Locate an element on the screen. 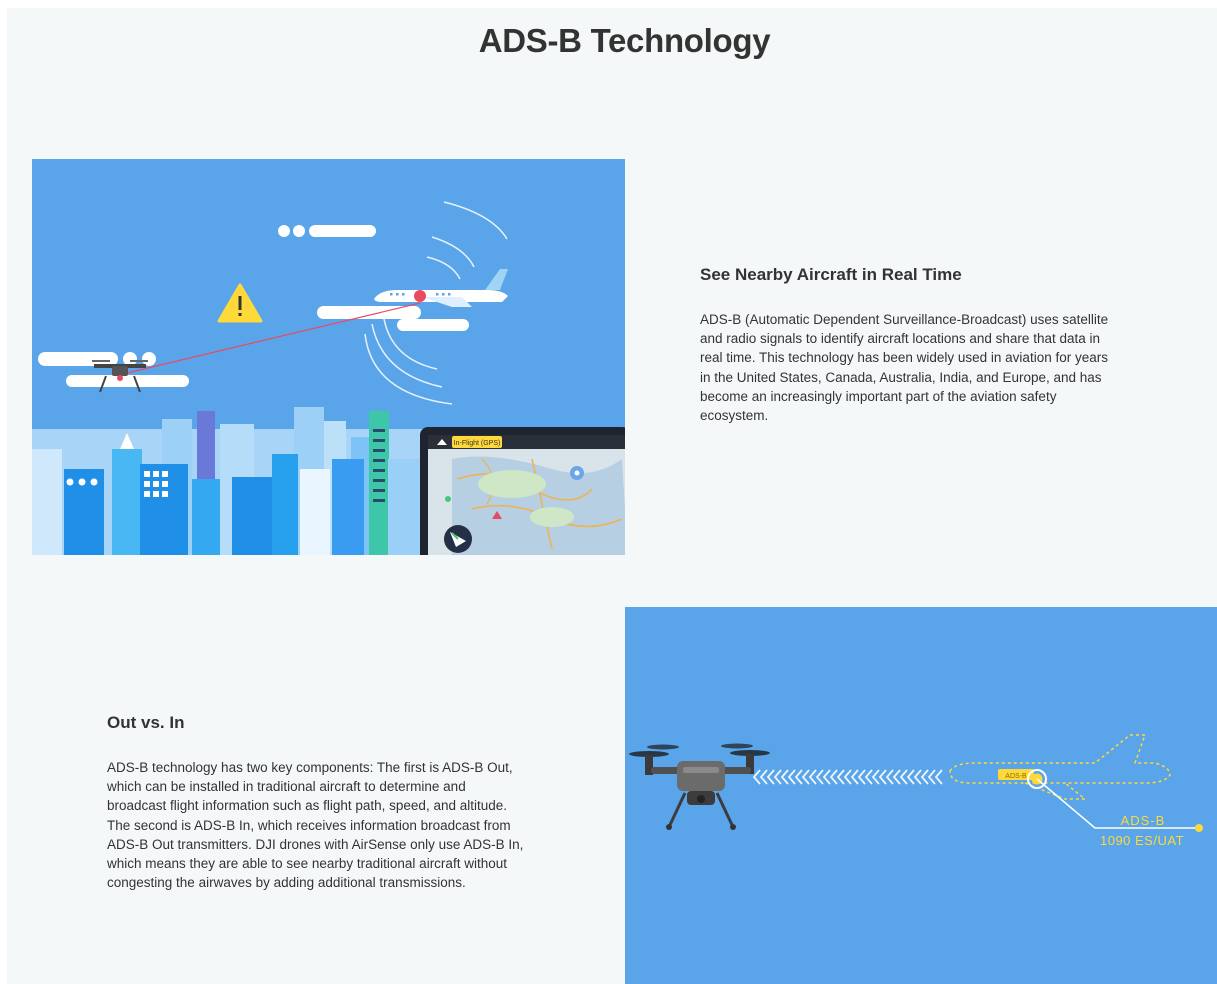  adsb-label-line1: ADS-B is located at coordinates (1143, 820).